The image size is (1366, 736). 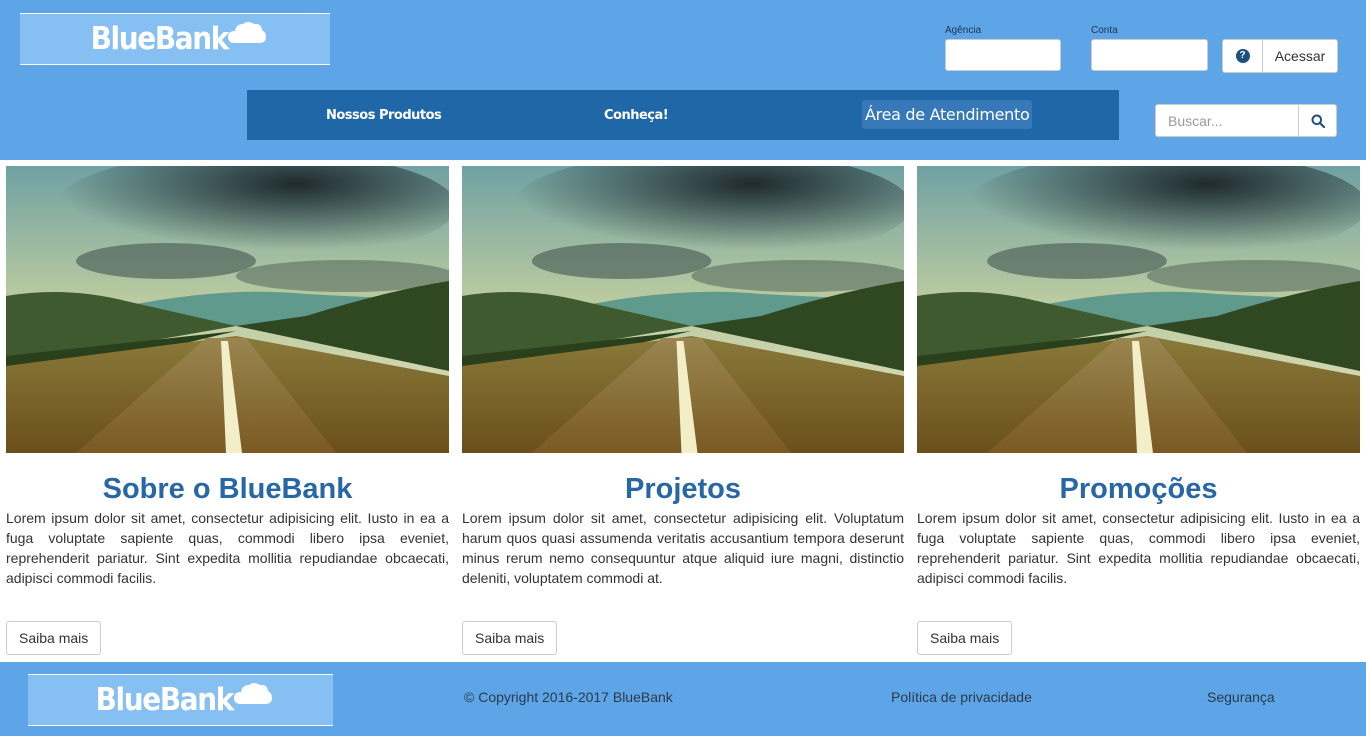 What do you see at coordinates (1003, 55) in the screenshot?
I see `agencia-input` at bounding box center [1003, 55].